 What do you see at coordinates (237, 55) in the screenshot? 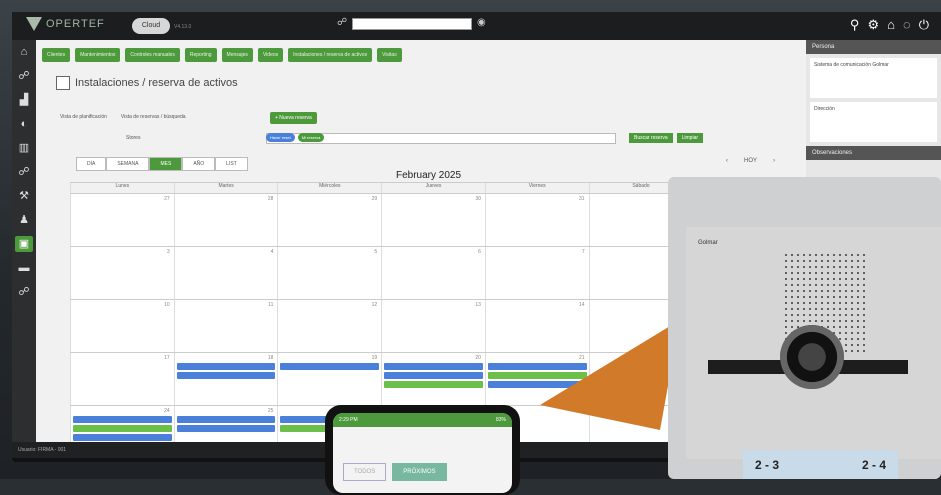
I see `toolbar-mensajes: Mensajes` at bounding box center [237, 55].